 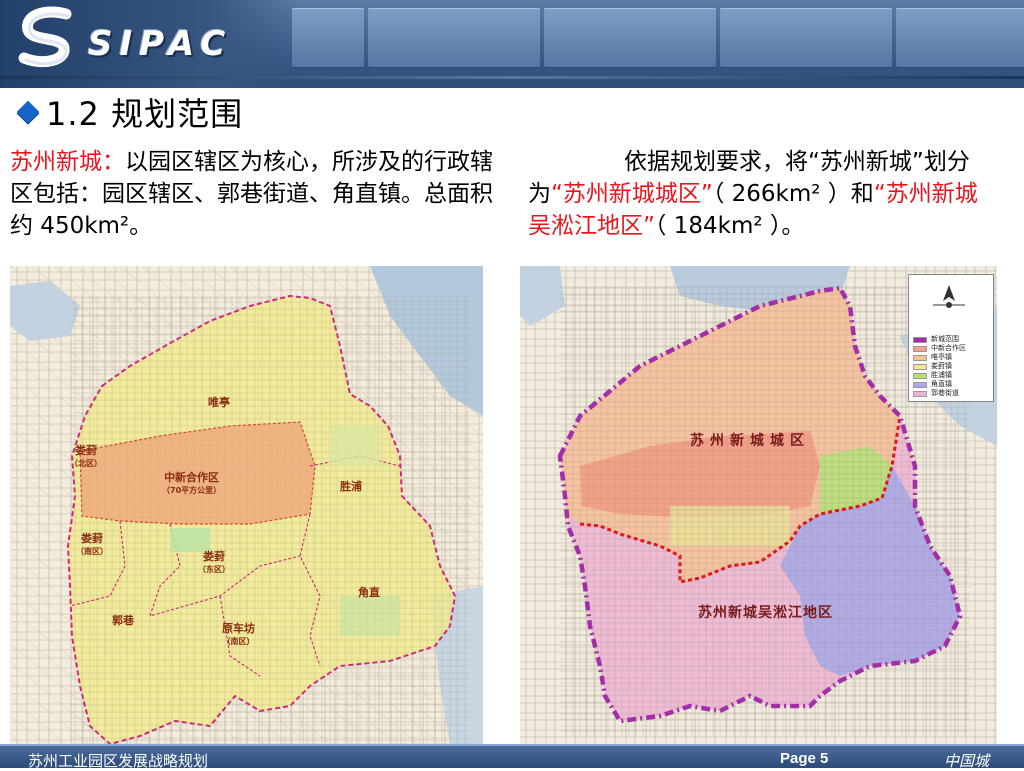 I want to click on label-zhongxin: 中新合作区 （70平方公里）, so click(x=192, y=483).